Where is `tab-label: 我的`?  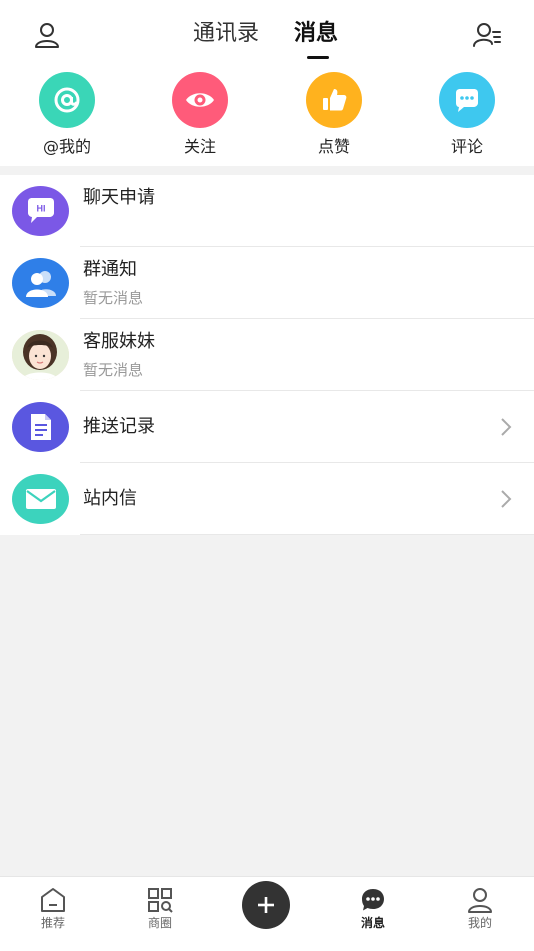 tab-label: 我的 is located at coordinates (479, 923).